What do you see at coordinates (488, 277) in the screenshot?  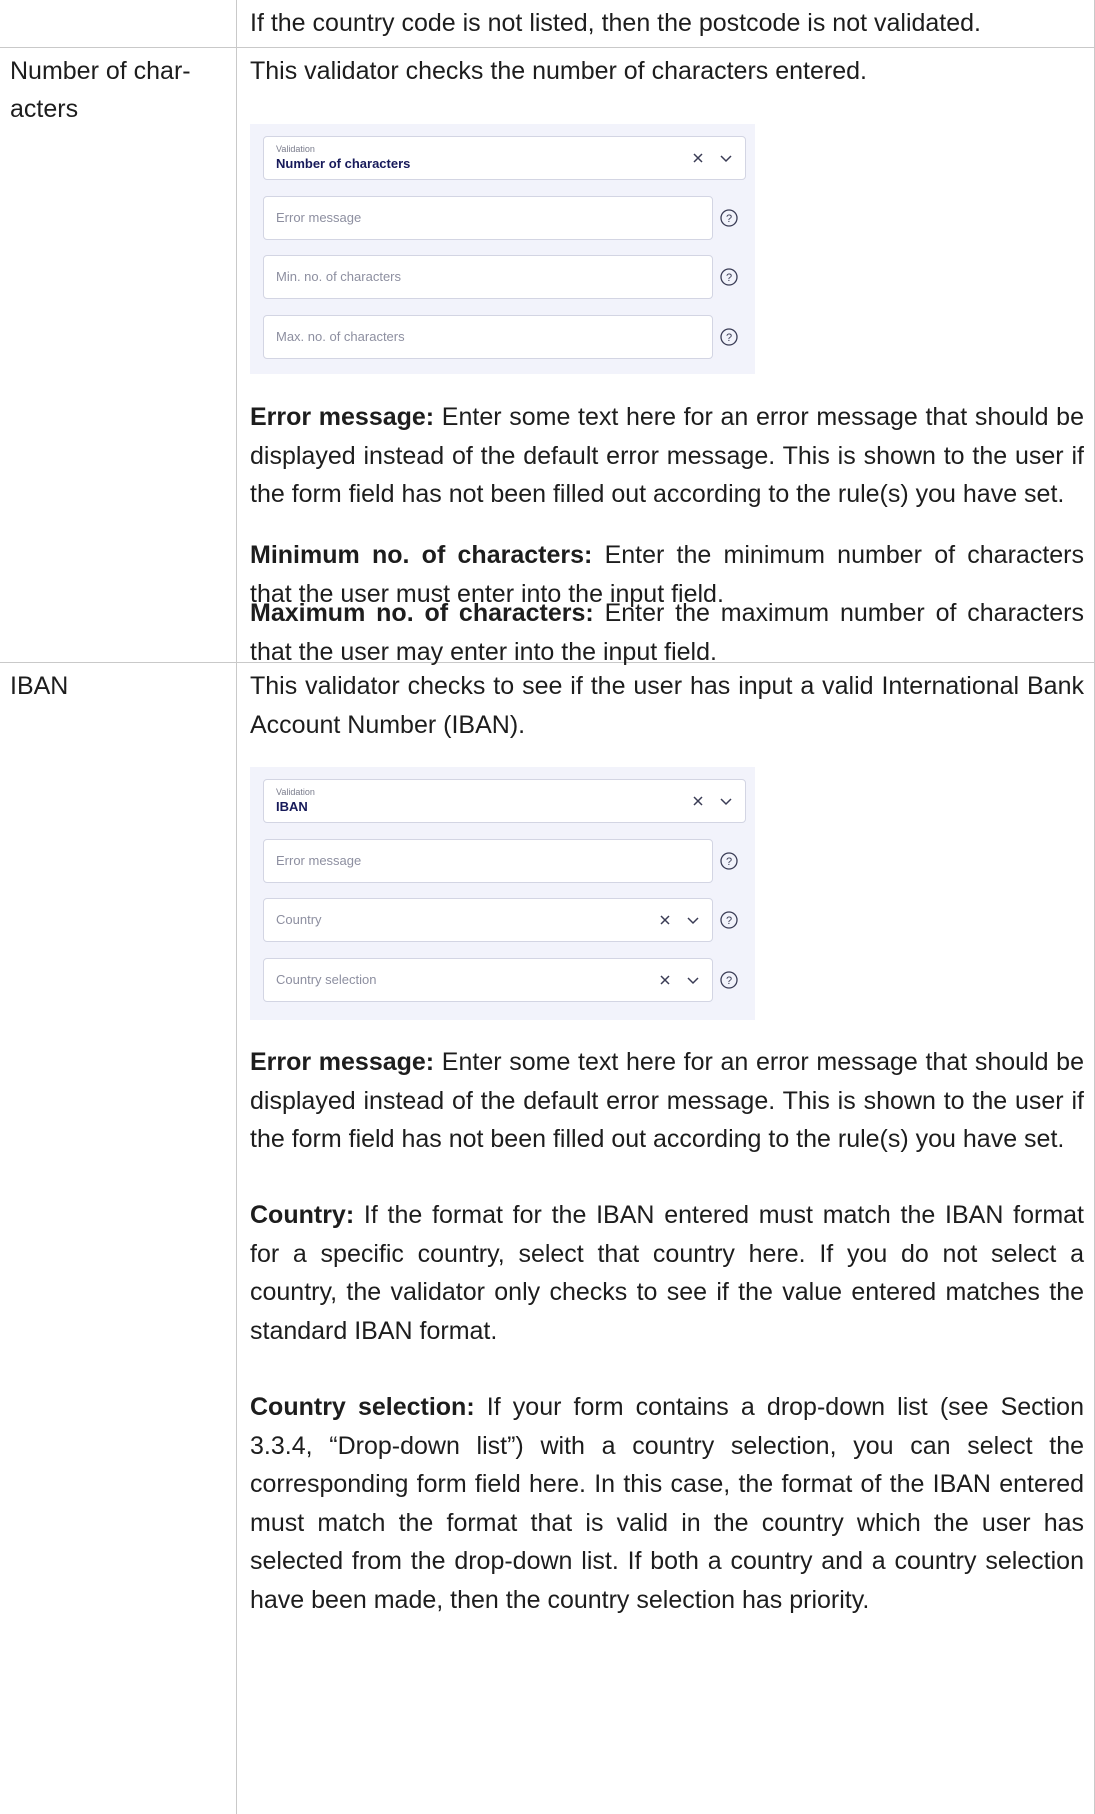 I see `min-characters-field: Min. no. of characters` at bounding box center [488, 277].